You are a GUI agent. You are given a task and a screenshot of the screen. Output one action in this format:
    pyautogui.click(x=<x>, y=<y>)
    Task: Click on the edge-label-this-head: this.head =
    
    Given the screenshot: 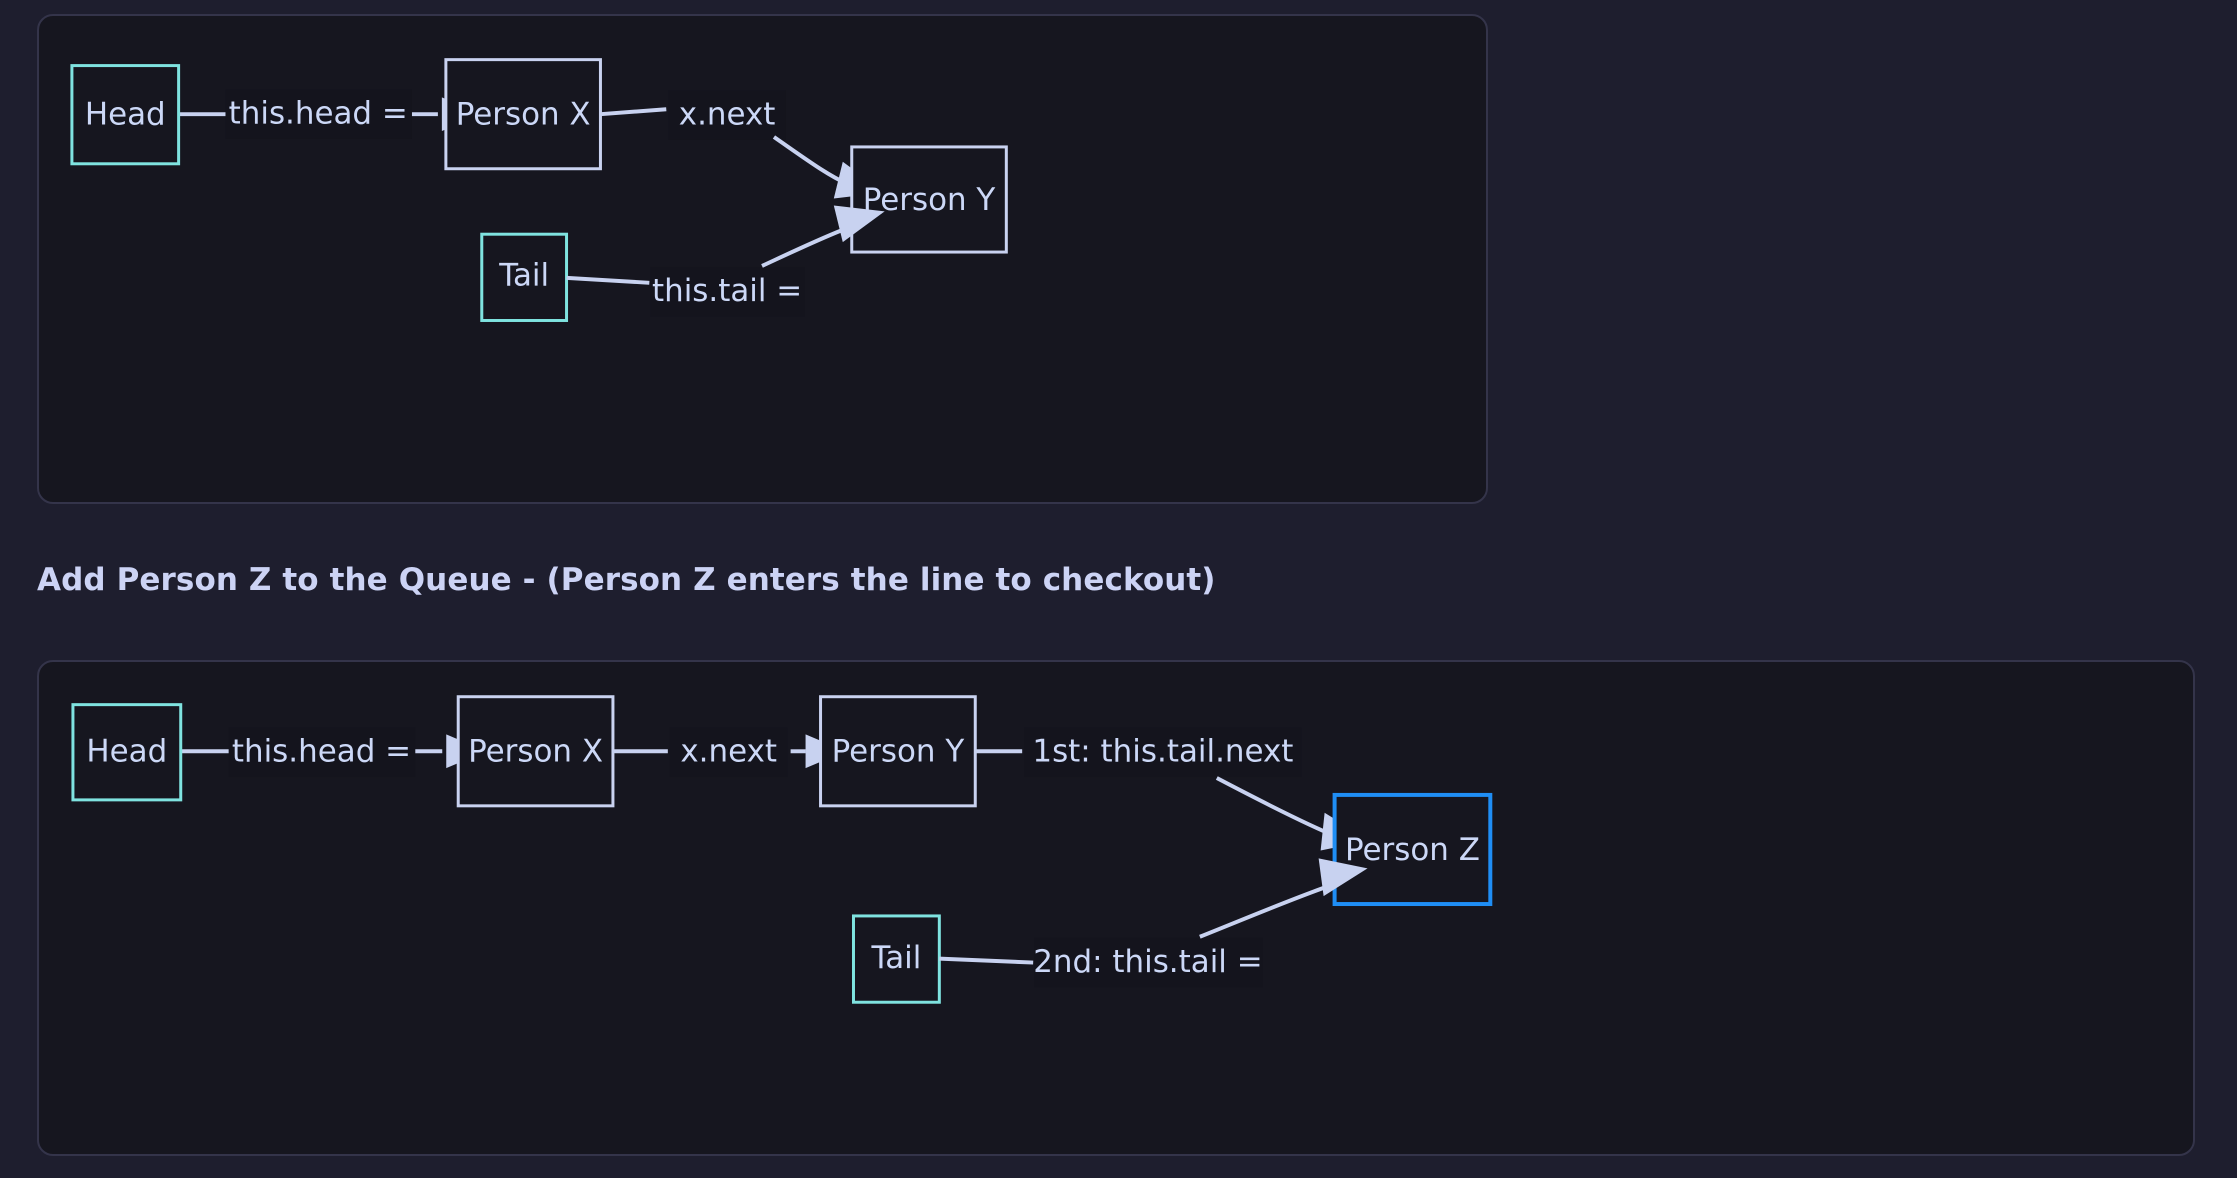 What is the action you would take?
    pyautogui.click(x=318, y=114)
    